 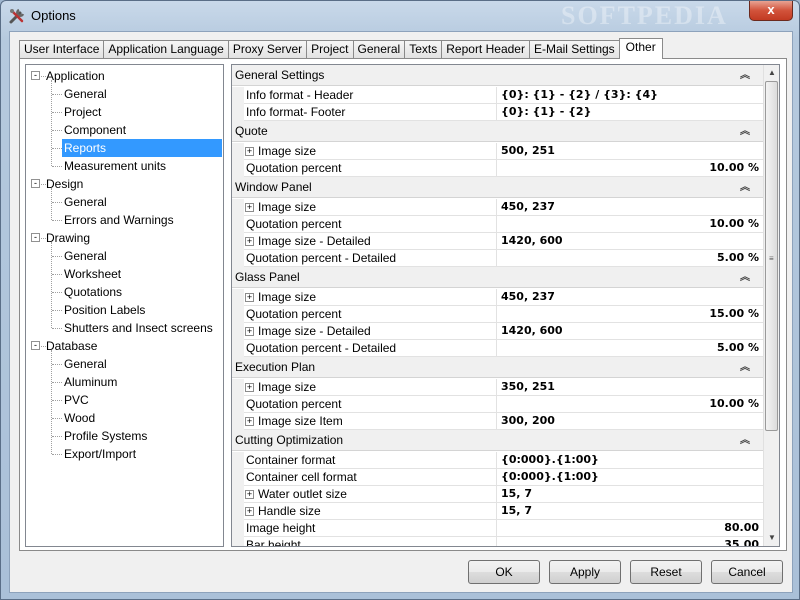 I want to click on tab-texts: Texts, so click(x=423, y=49).